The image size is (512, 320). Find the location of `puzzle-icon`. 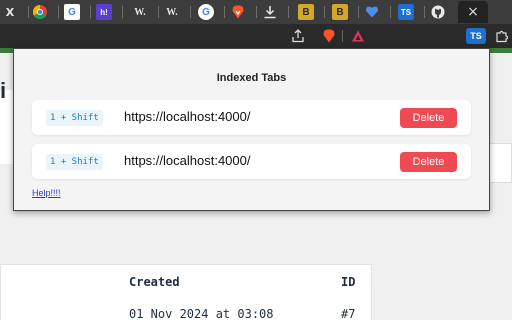

puzzle-icon is located at coordinates (502, 36).